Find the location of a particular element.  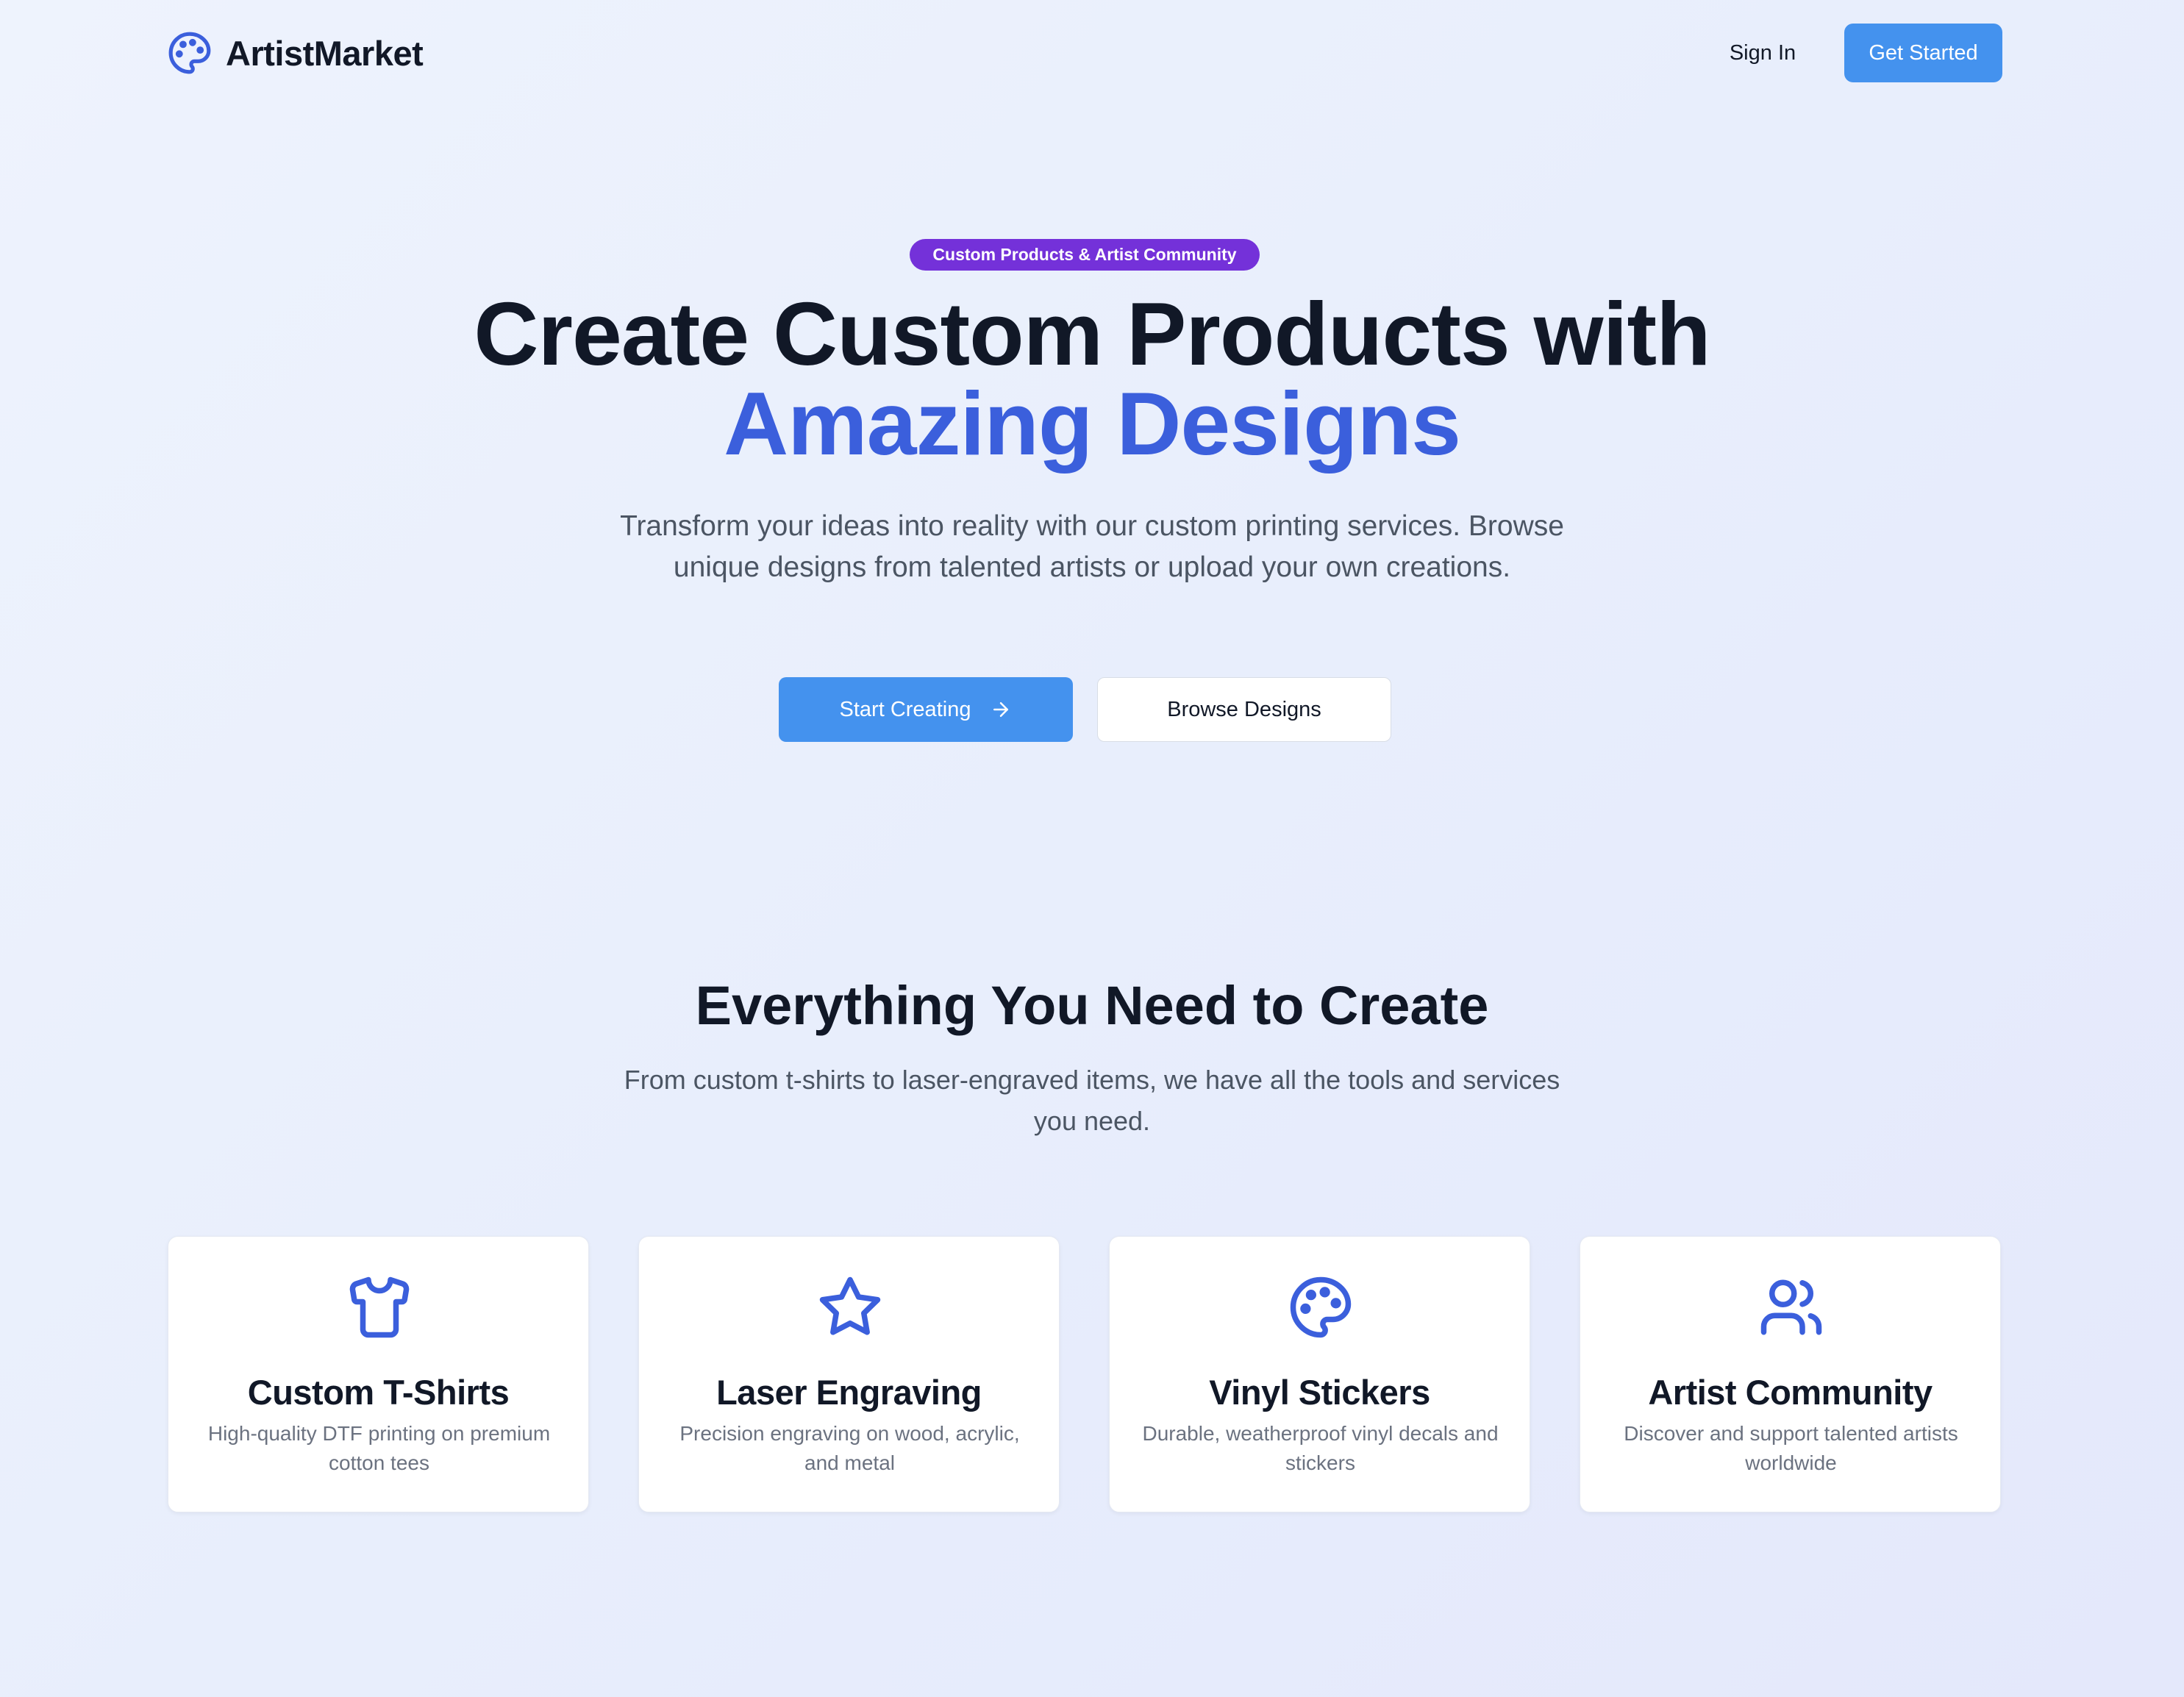

feature-title: Custom T-Shirts is located at coordinates (378, 1392).